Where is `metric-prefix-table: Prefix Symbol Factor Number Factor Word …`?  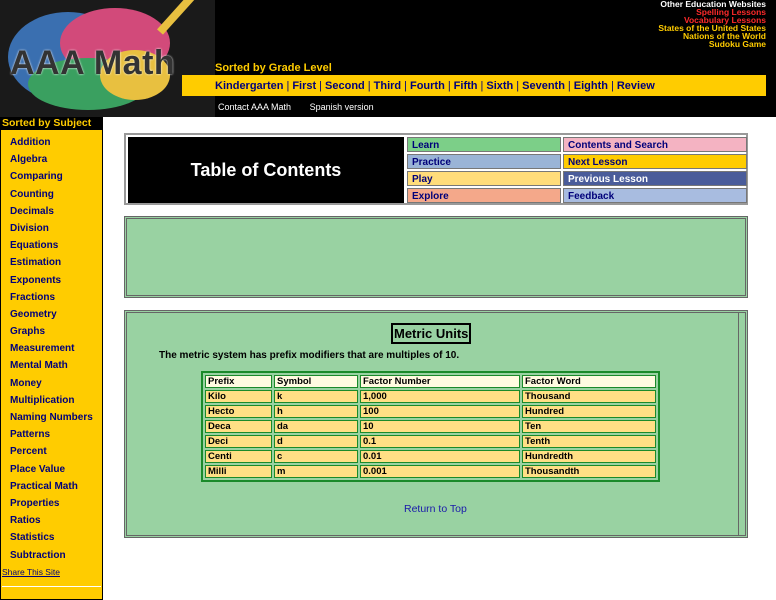
metric-prefix-table: Prefix Symbol Factor Number Factor Word … is located at coordinates (430, 426).